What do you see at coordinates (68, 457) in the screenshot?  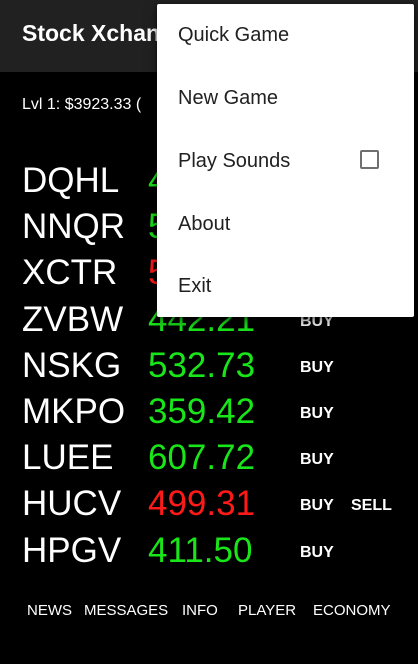 I see `stock-ticker: LUEE` at bounding box center [68, 457].